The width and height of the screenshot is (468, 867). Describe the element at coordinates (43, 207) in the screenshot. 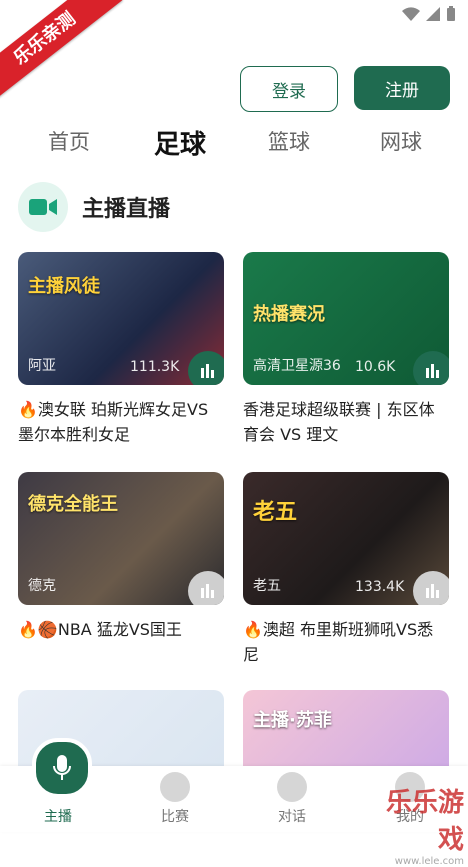

I see `video-camera-icon` at that location.